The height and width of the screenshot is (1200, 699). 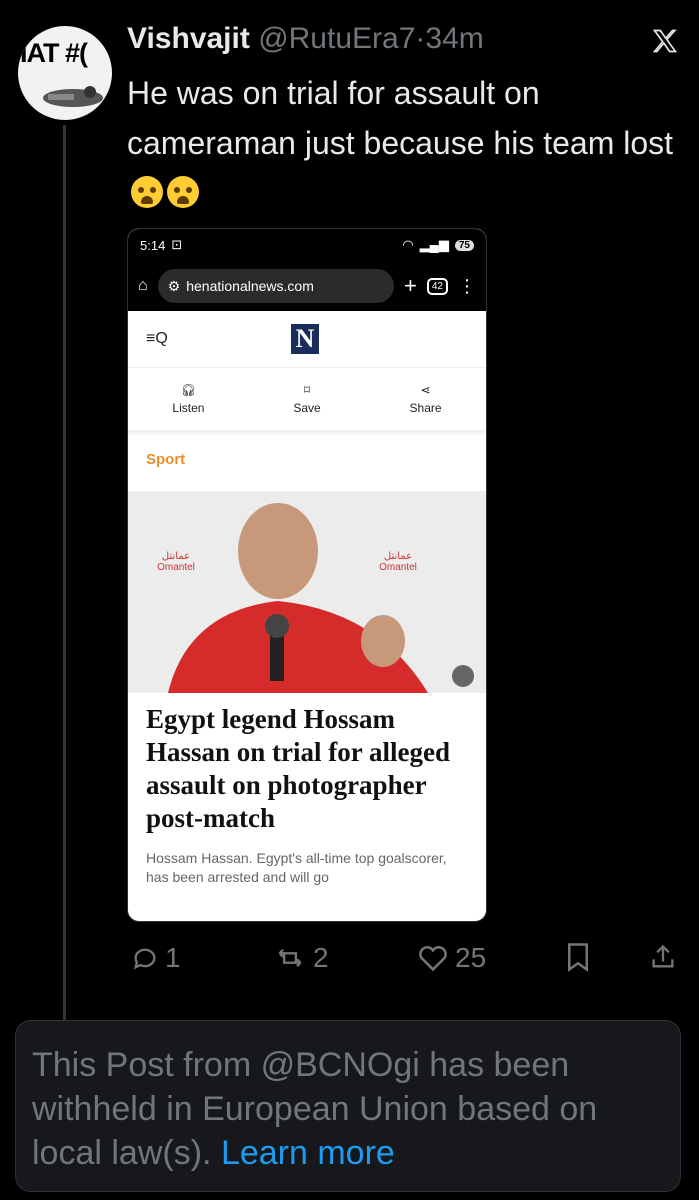 What do you see at coordinates (437, 286) in the screenshot?
I see `tabs-count-icon: 42` at bounding box center [437, 286].